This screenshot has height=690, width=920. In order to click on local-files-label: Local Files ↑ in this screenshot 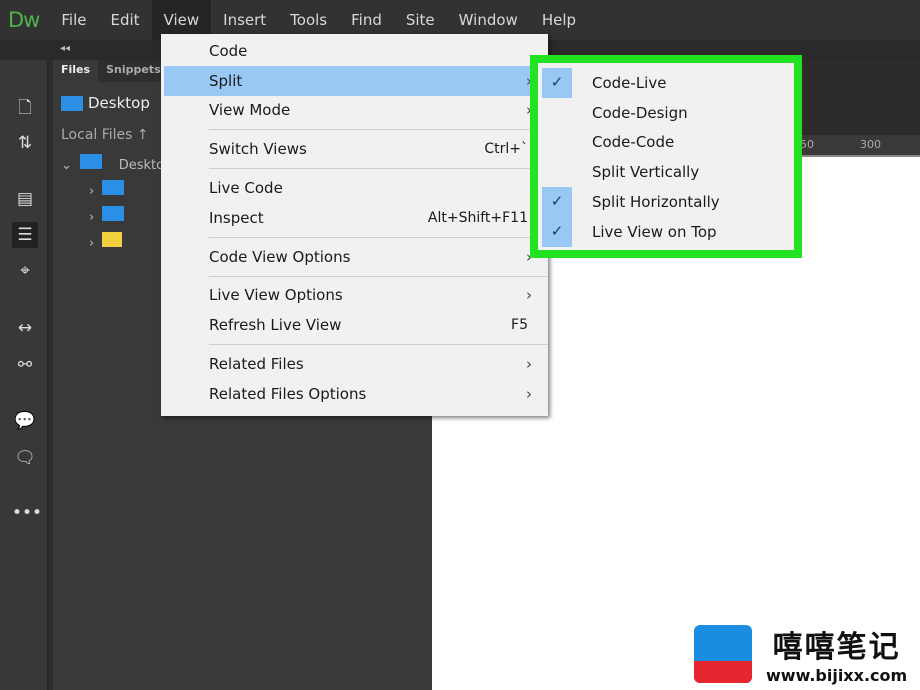, I will do `click(105, 135)`.